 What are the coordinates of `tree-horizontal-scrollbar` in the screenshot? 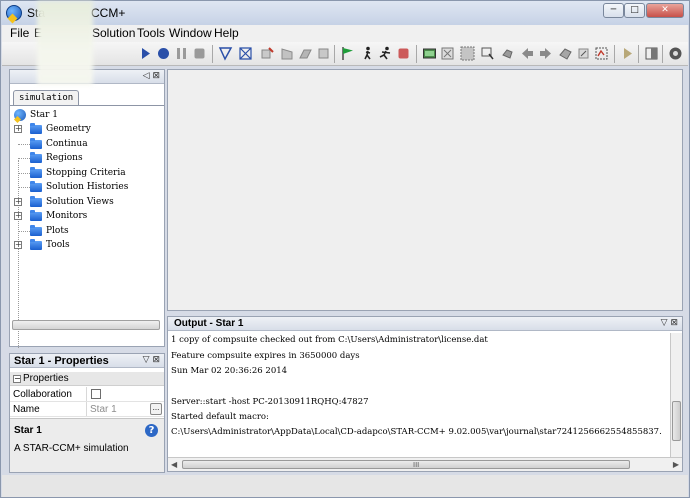 It's located at (86, 325).